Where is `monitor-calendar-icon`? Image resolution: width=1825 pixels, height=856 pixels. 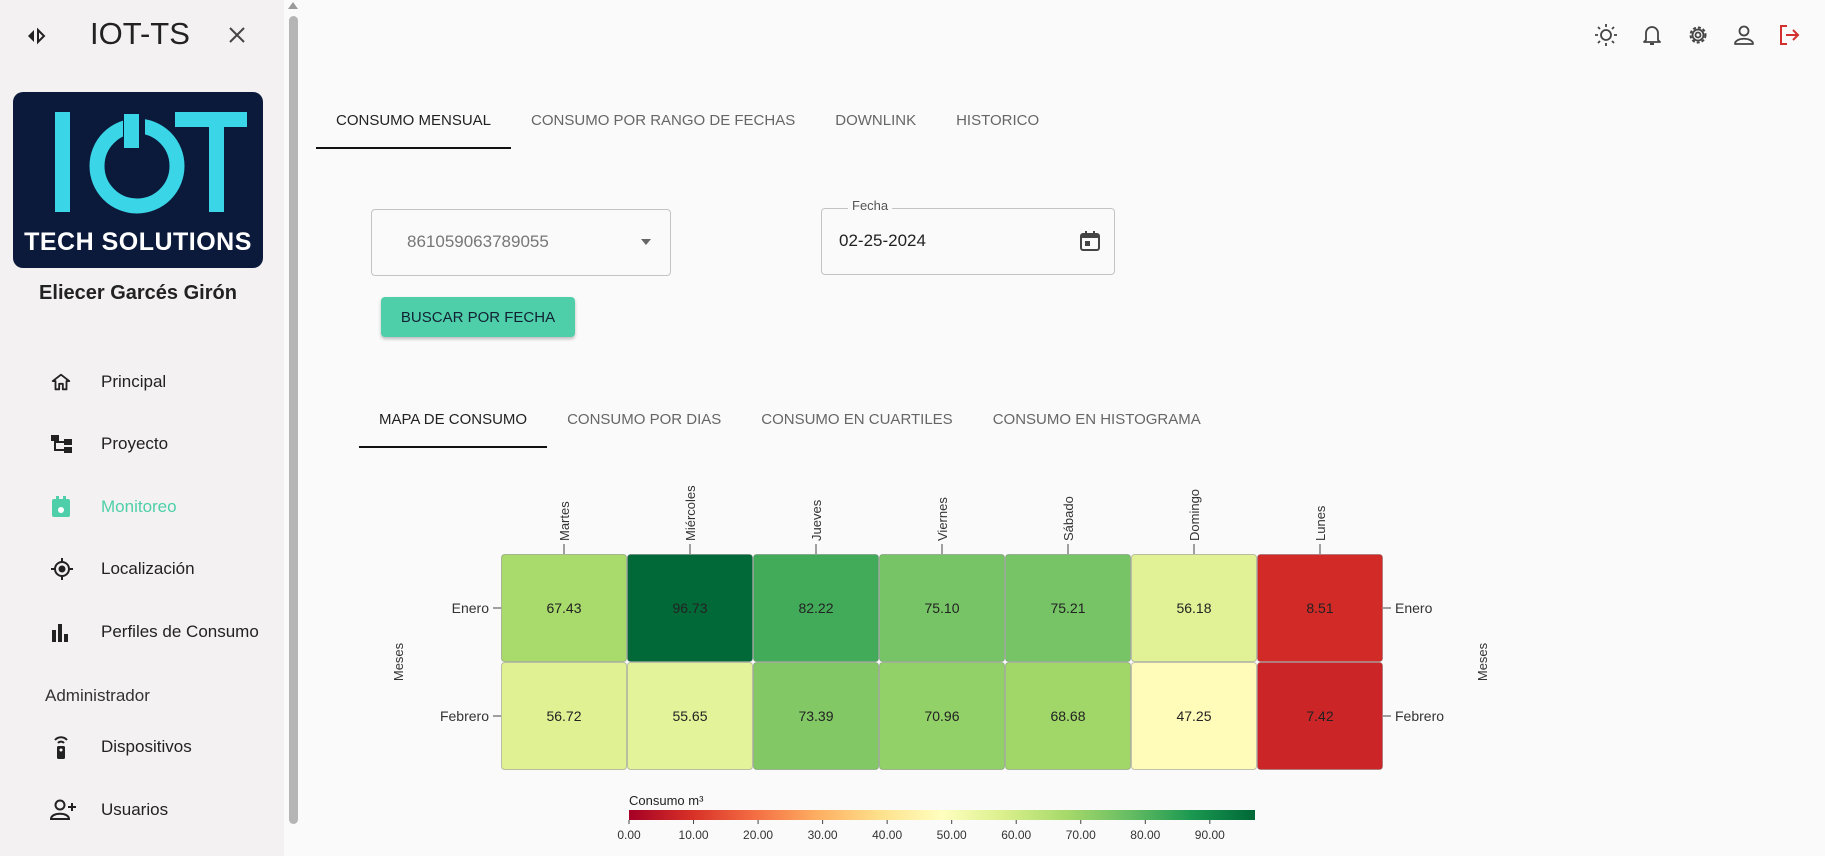 monitor-calendar-icon is located at coordinates (66, 507).